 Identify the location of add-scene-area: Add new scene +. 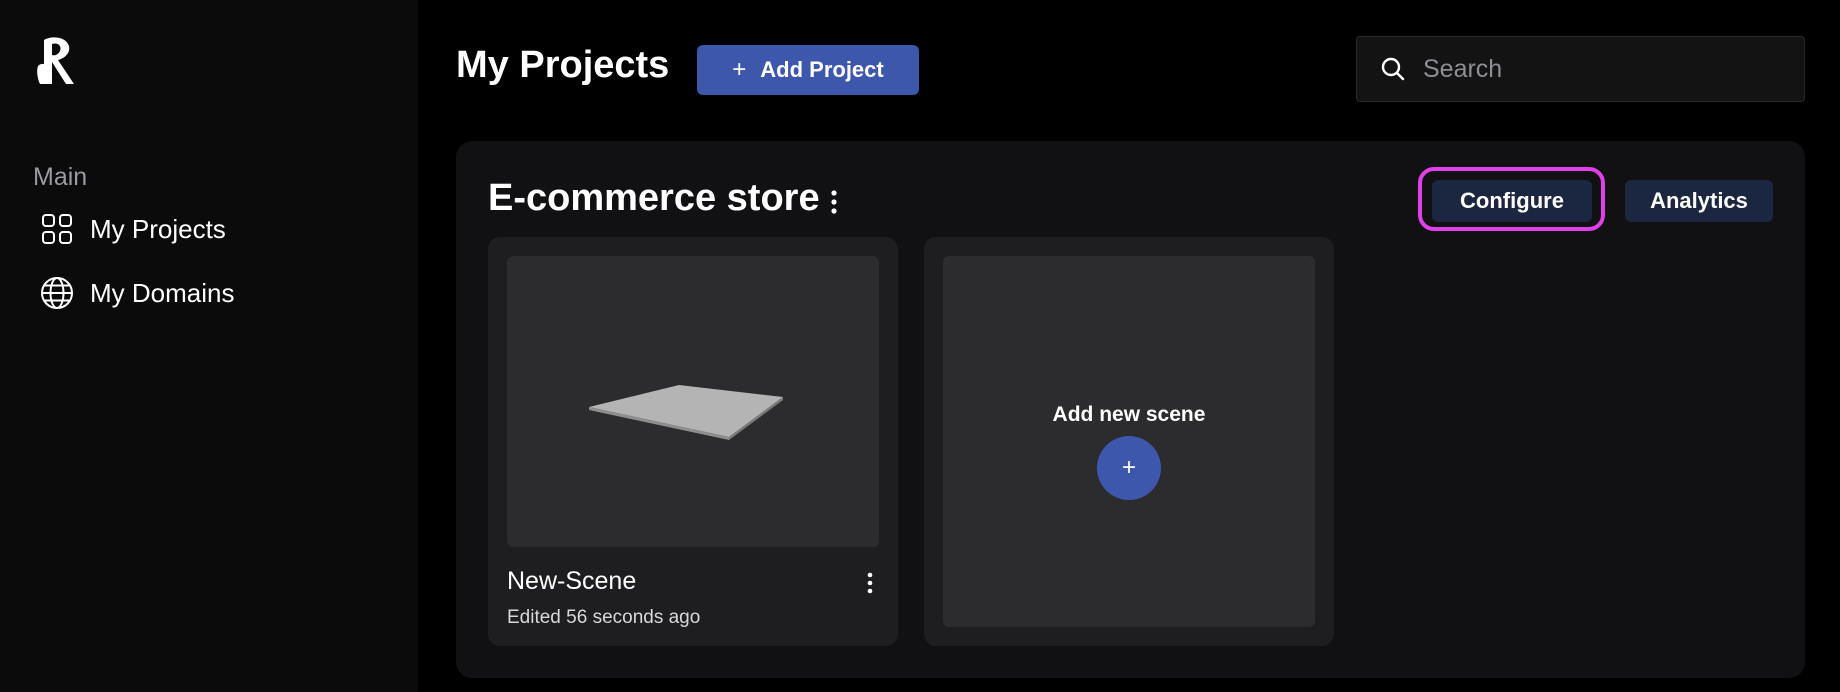
(1129, 441).